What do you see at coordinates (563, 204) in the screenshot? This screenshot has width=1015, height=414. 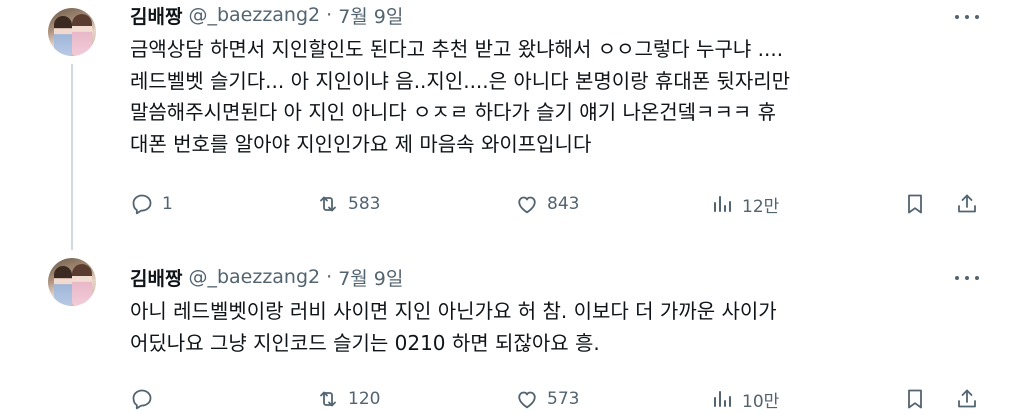 I see `like-count: 843` at bounding box center [563, 204].